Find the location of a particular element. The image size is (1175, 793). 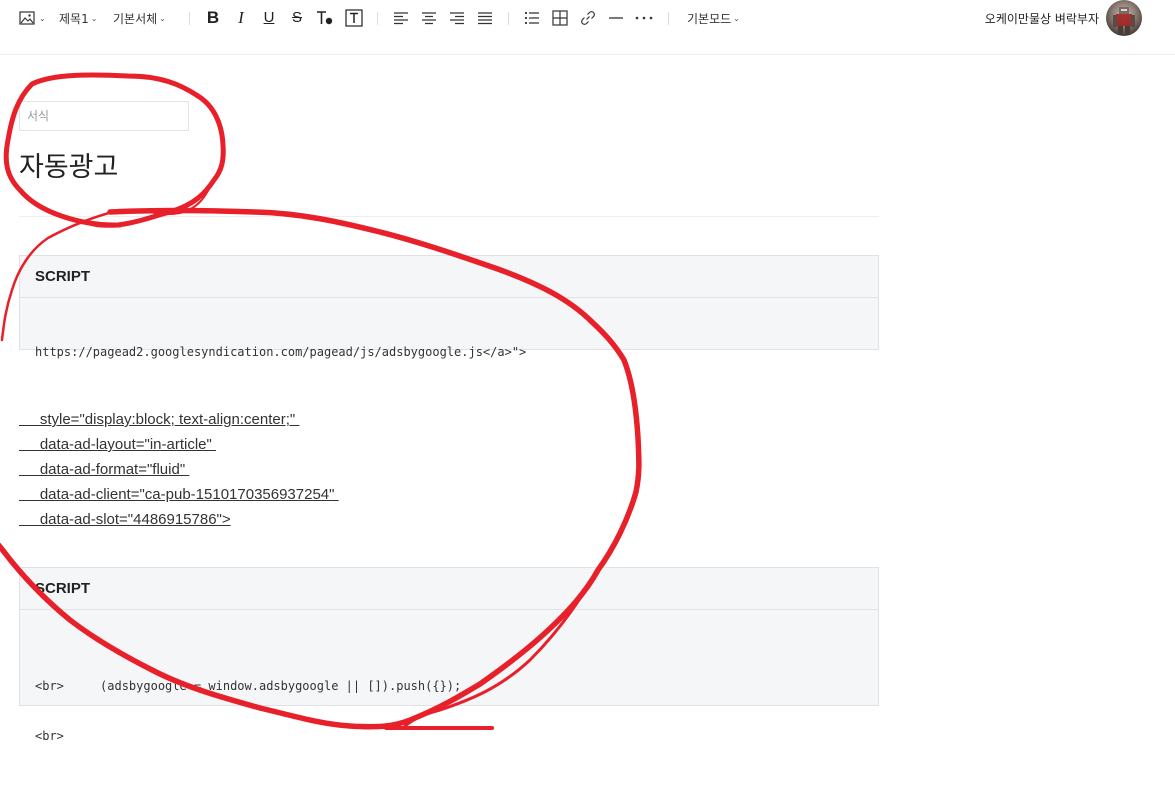

mode-select: 기본모드 ⌄ is located at coordinates (713, 18).